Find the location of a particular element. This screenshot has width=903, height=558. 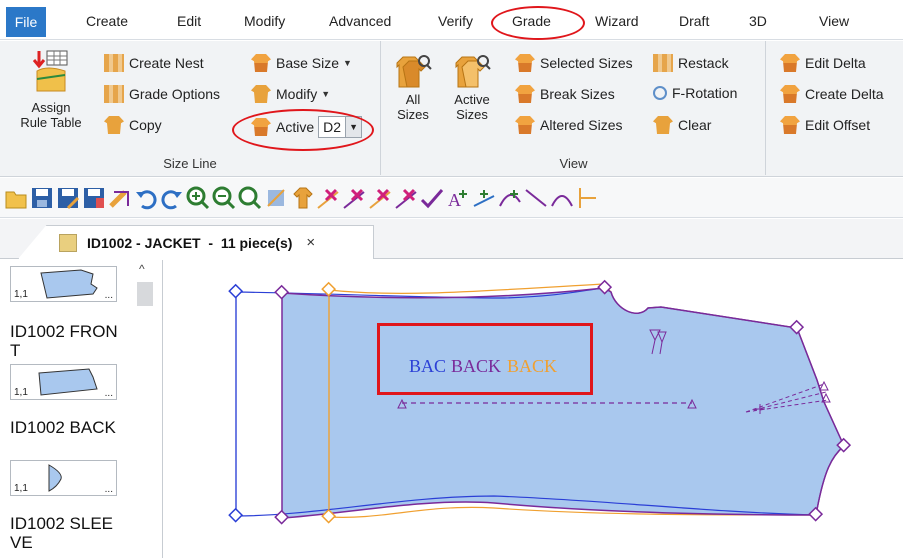

piece-list-scrollbar: ^ is located at coordinates (145, 409).